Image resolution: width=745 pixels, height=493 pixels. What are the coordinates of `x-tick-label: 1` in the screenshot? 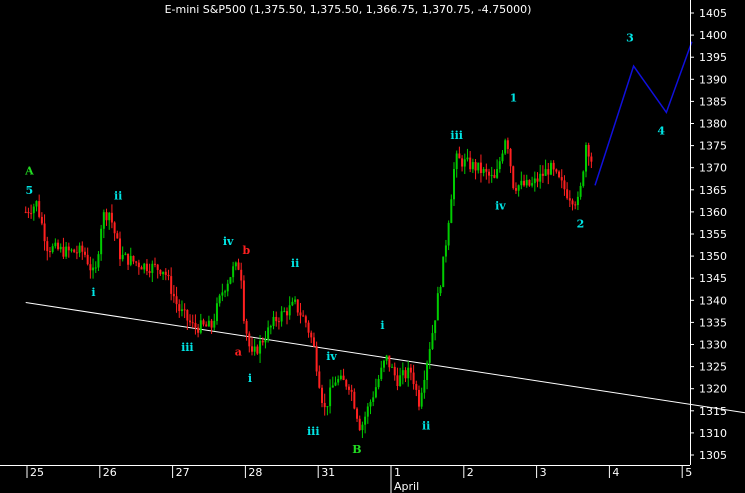 It's located at (397, 472).